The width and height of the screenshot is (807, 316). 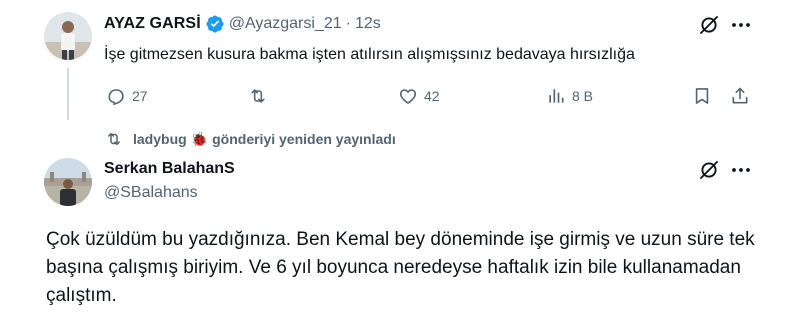 What do you see at coordinates (169, 169) in the screenshot?
I see `author-name: Serkan BalahanS` at bounding box center [169, 169].